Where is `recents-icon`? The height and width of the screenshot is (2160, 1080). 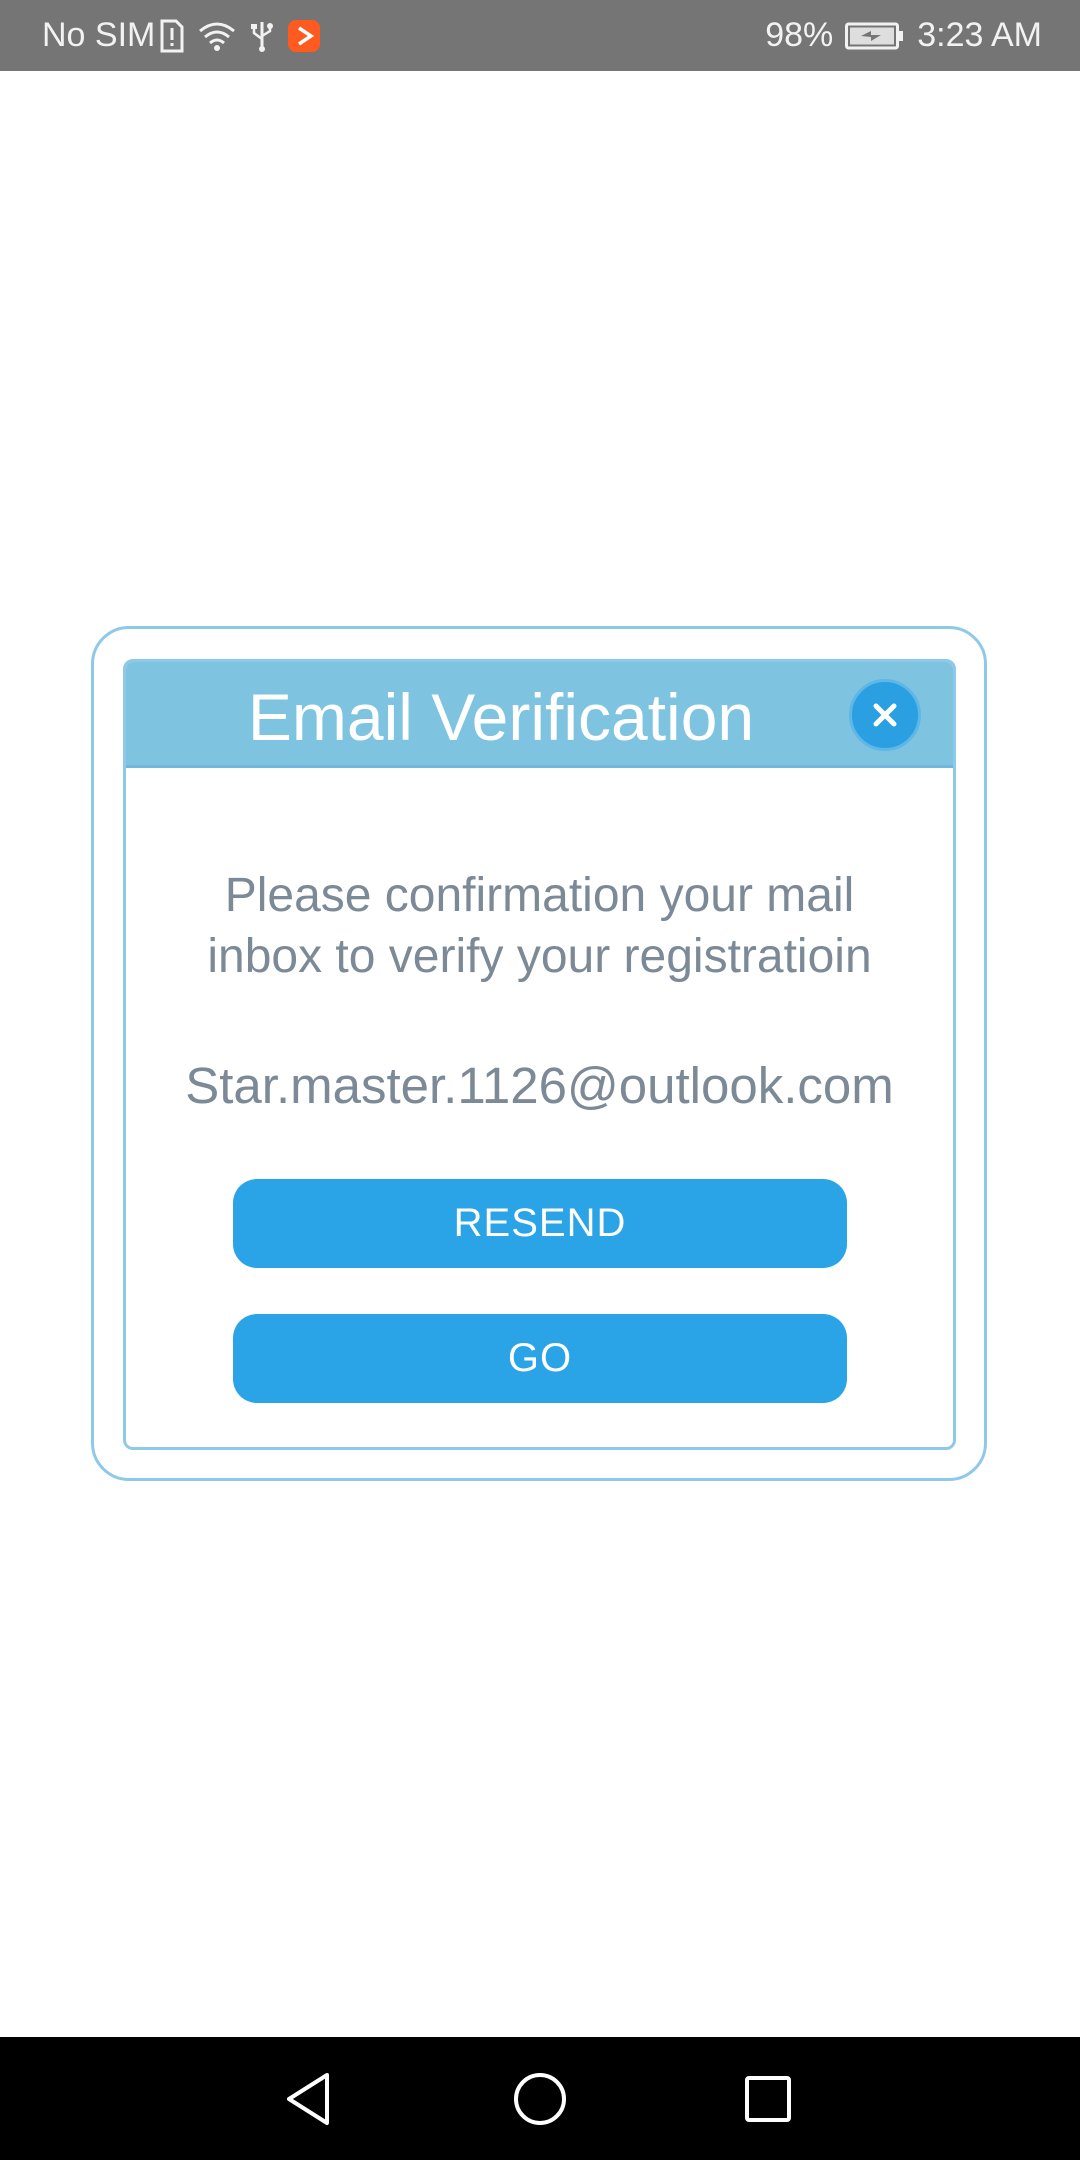 recents-icon is located at coordinates (768, 2098).